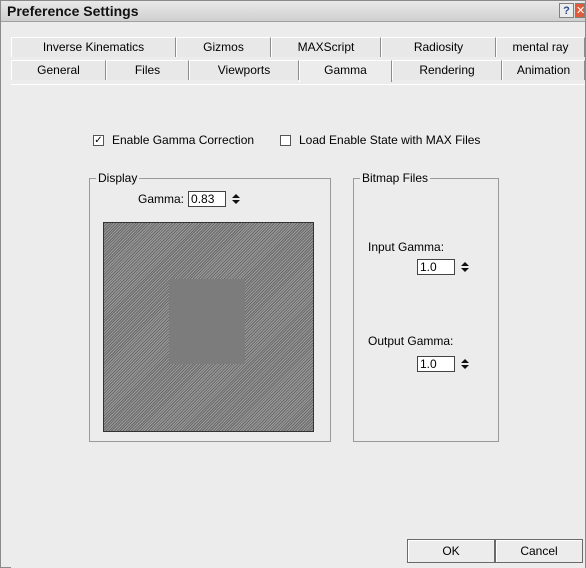  Describe the element at coordinates (406, 247) in the screenshot. I see `input-gamma-label: Input Gamma:` at that location.